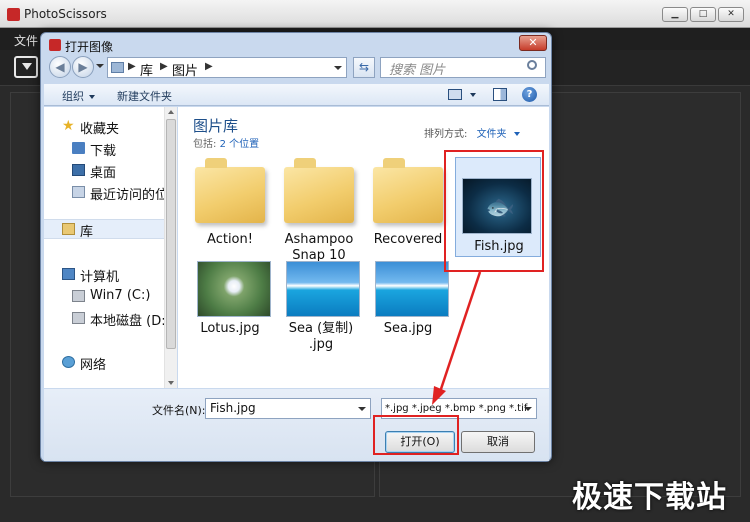  I want to click on nav-item-recent: 最近访问的位置, so click(118, 193).